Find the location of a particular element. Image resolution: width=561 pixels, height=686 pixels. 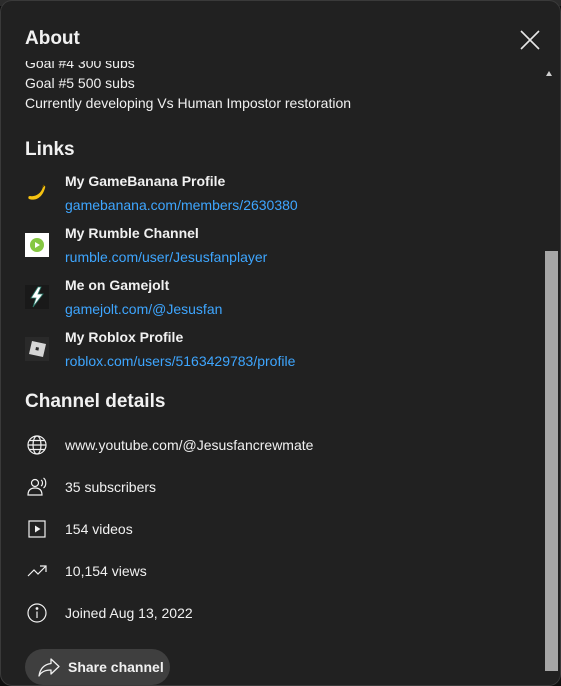

share-channel-button: Share channel is located at coordinates (97, 667).